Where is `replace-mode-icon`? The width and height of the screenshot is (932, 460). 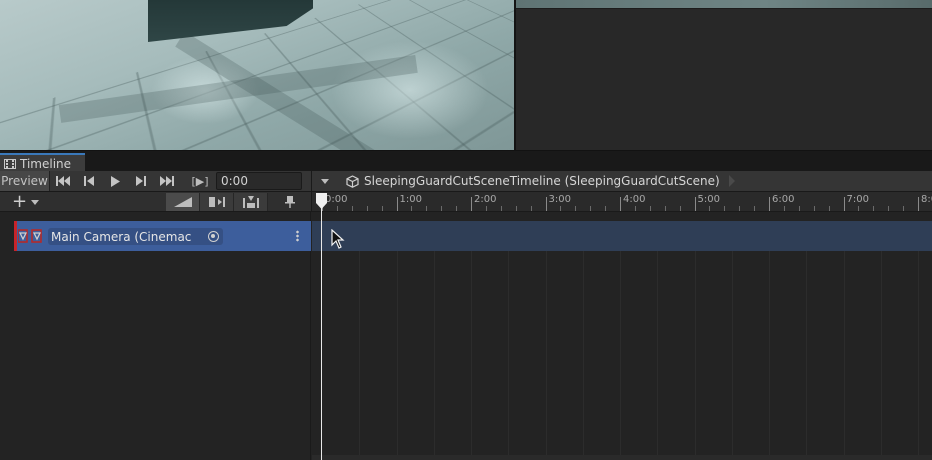 replace-mode-icon is located at coordinates (250, 202).